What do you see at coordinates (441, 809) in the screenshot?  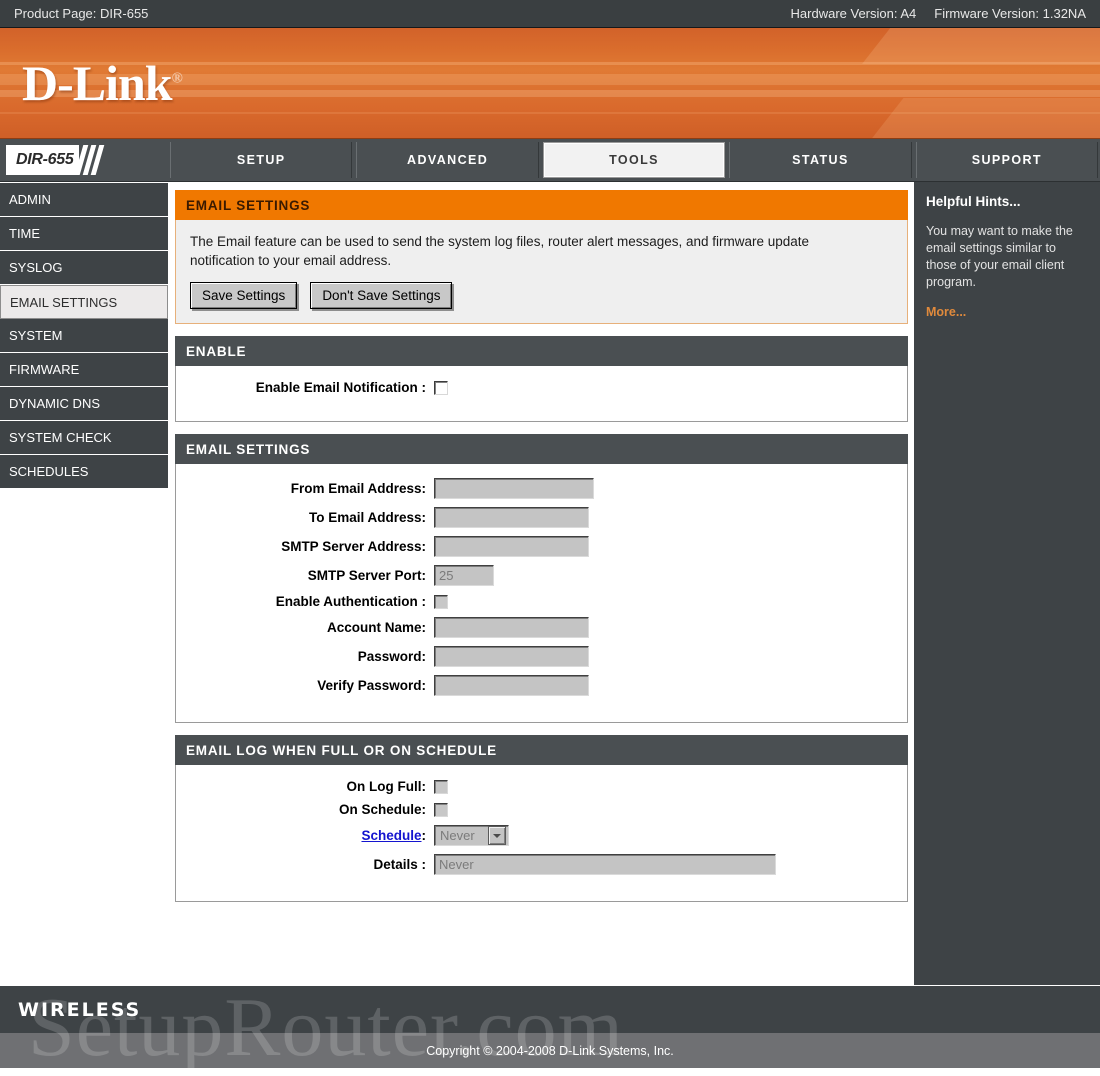 I see `on-schedule-checkbox` at bounding box center [441, 809].